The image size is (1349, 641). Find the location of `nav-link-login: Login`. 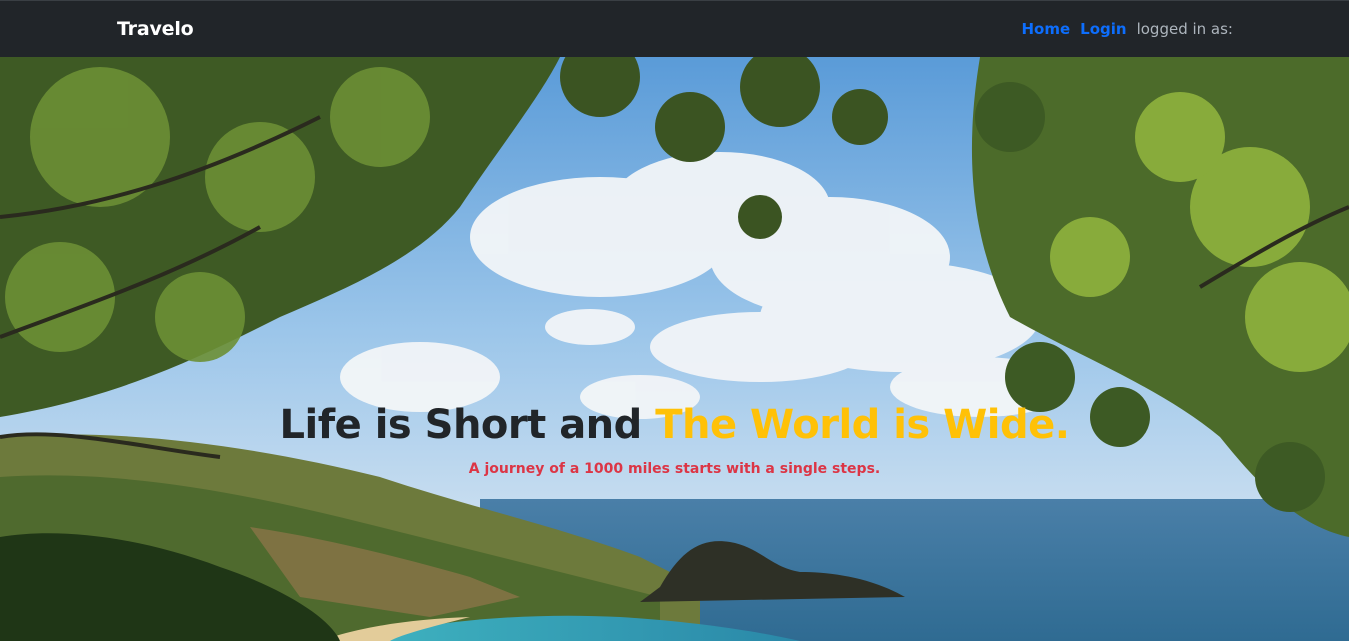

nav-link-login: Login is located at coordinates (1103, 29).